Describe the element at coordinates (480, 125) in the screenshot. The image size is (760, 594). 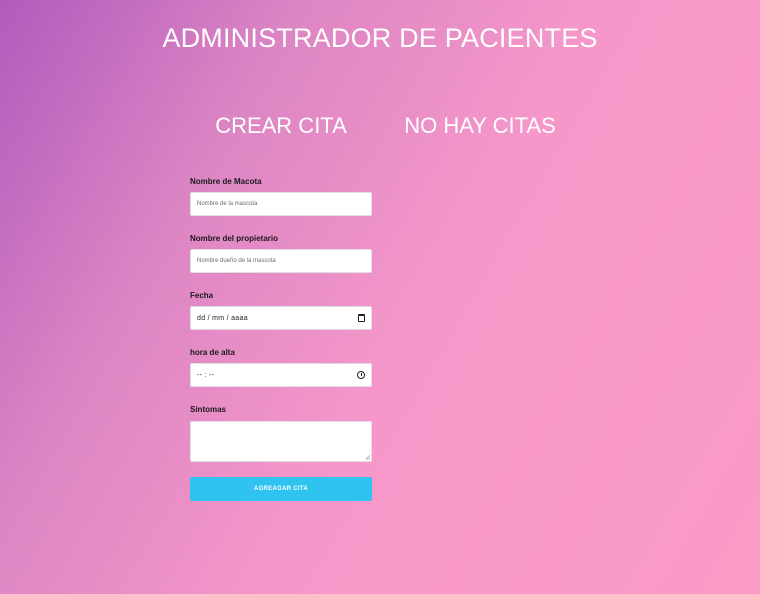
I see `no-appointments-title: NO HAY CITAS` at that location.